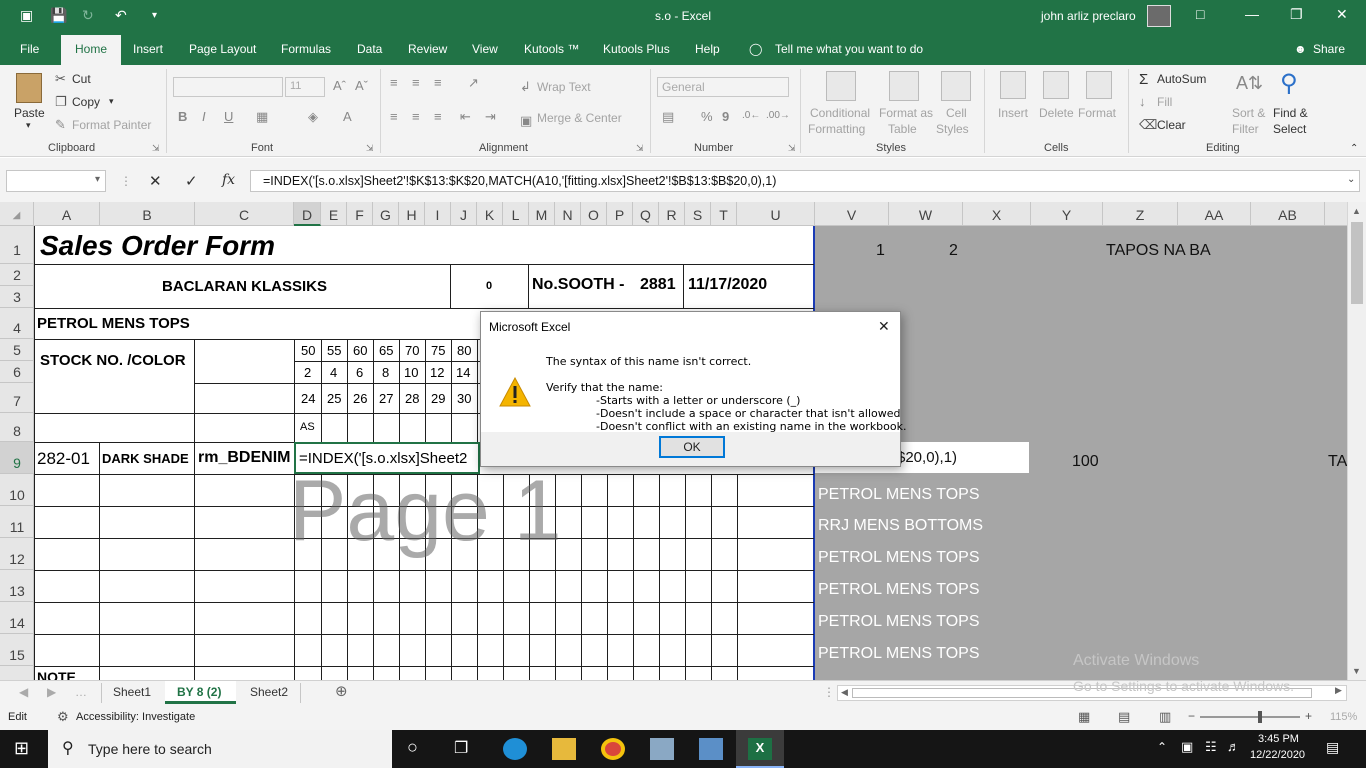 The height and width of the screenshot is (768, 1366). What do you see at coordinates (1278, 739) in the screenshot?
I see `clock-time: 3:45 PM` at bounding box center [1278, 739].